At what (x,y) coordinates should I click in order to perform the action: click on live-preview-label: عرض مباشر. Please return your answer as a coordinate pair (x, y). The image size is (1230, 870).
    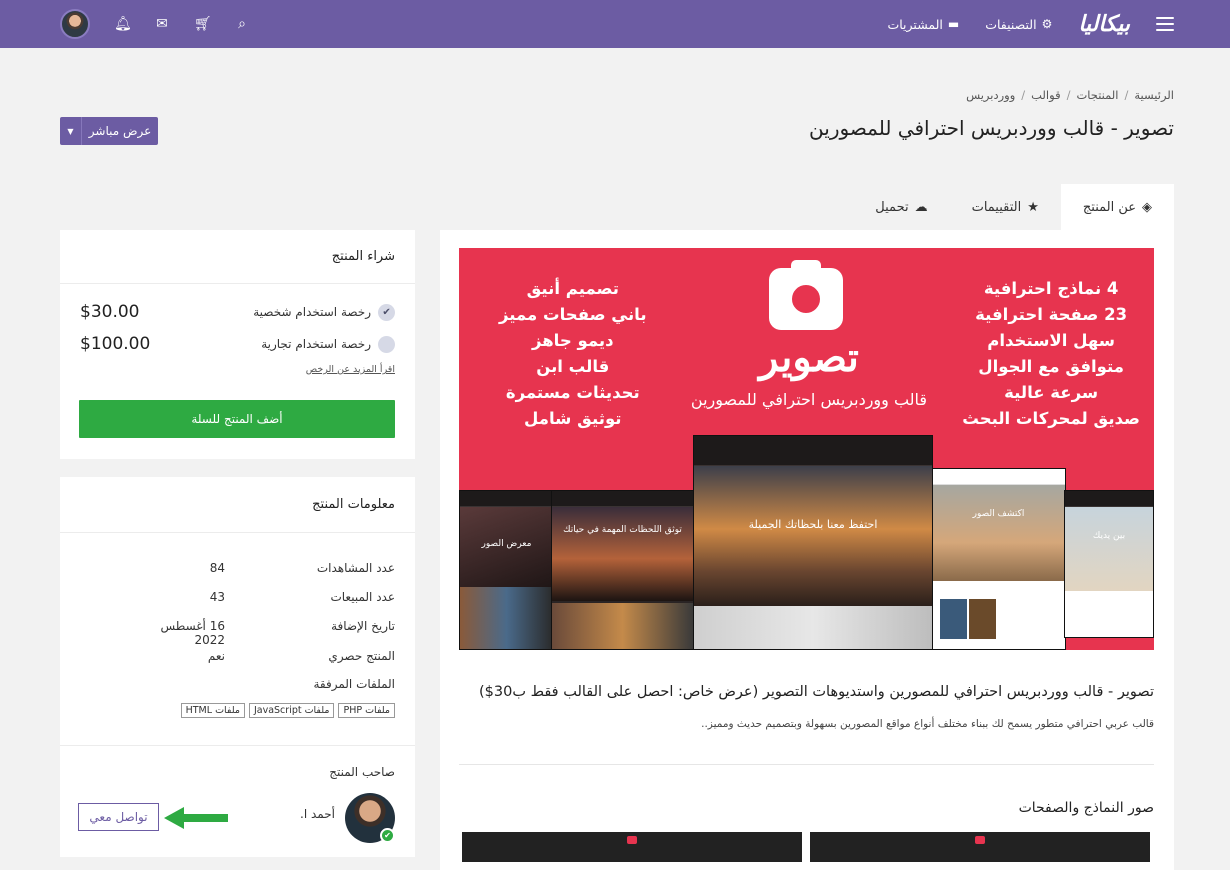
    Looking at the image, I should click on (120, 131).